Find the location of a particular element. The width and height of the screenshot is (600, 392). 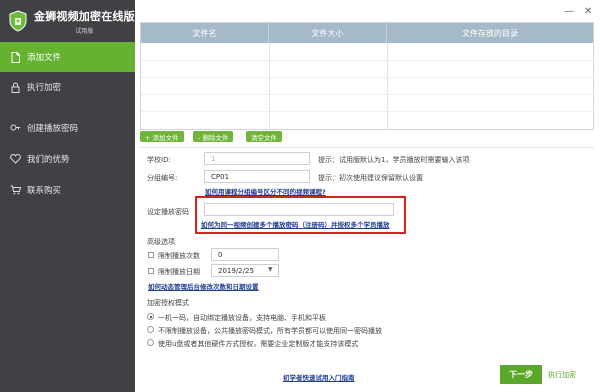

auth-radio-public-password is located at coordinates (150, 329).